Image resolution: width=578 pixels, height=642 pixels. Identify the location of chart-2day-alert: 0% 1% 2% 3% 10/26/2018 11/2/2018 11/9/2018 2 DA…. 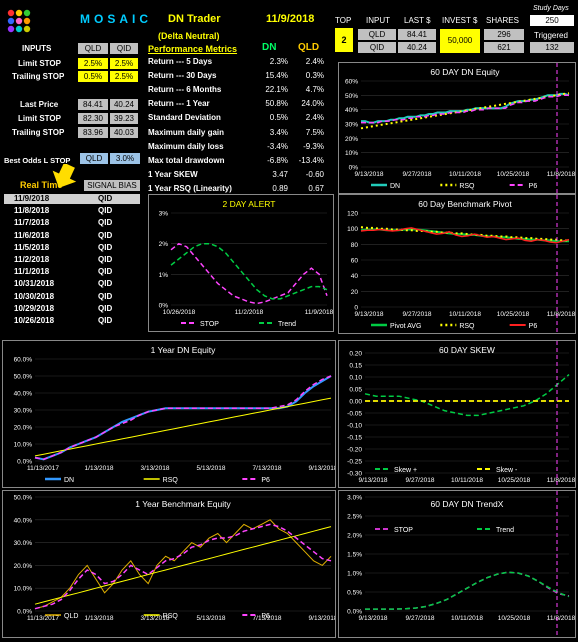
(241, 263).